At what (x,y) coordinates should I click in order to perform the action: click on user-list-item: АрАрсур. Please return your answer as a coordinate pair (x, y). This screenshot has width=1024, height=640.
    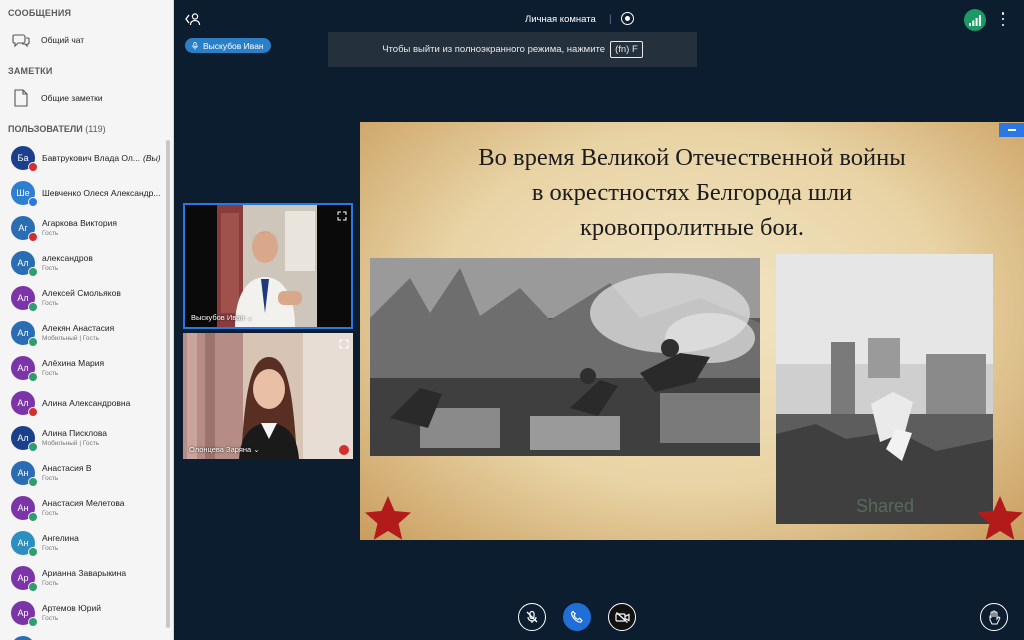
    Looking at the image, I should click on (83, 635).